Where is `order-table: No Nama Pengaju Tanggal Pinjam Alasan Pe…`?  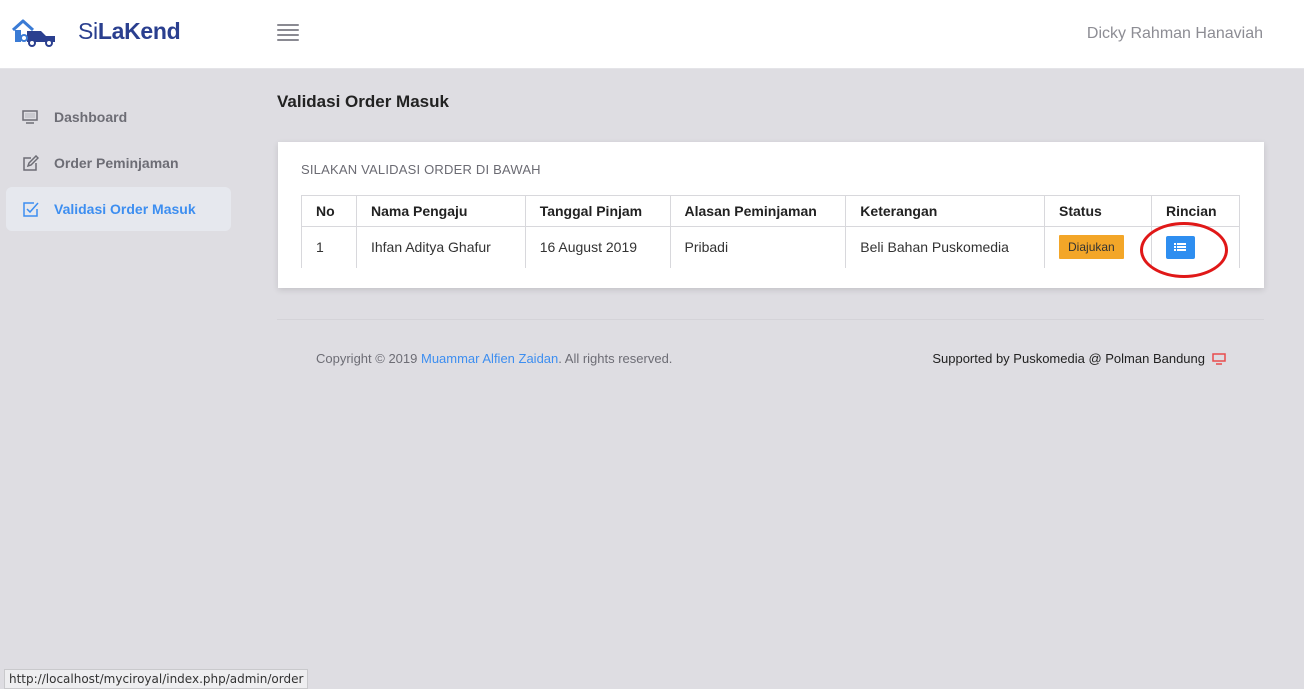 order-table: No Nama Pengaju Tanggal Pinjam Alasan Pe… is located at coordinates (771, 231).